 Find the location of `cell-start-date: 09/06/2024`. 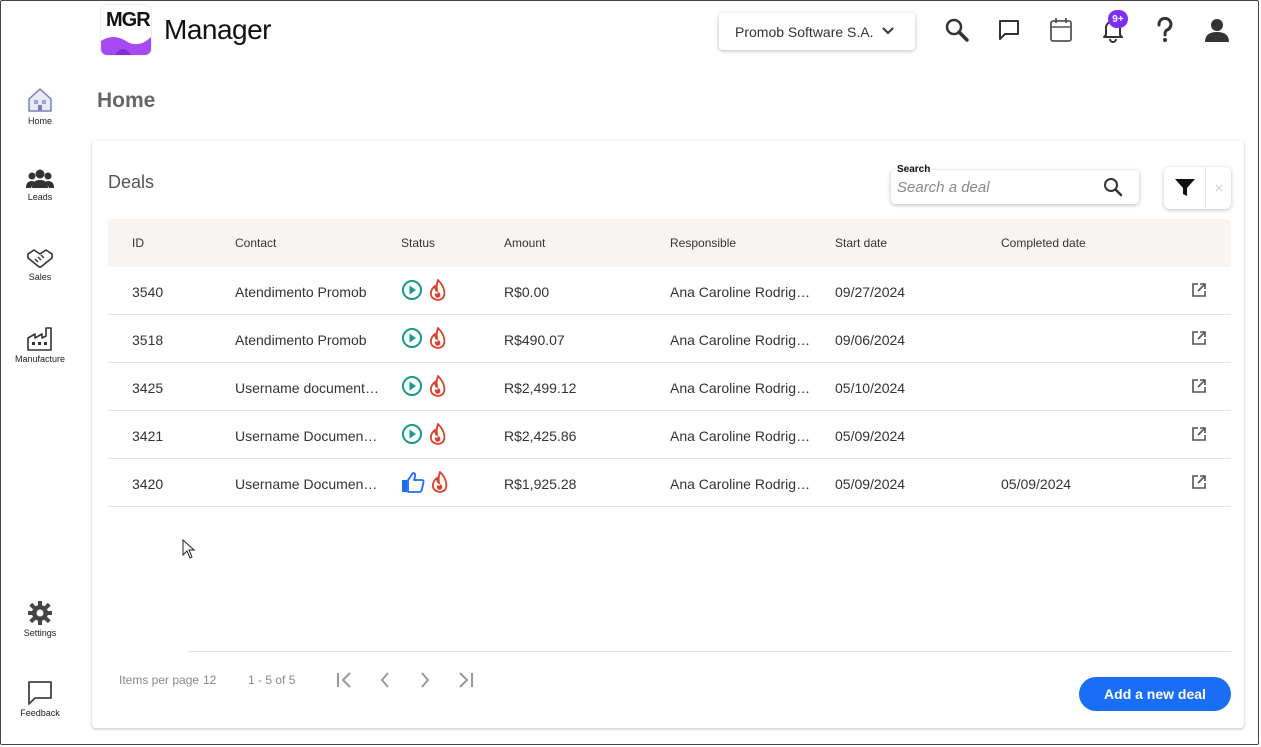

cell-start-date: 09/06/2024 is located at coordinates (870, 340).